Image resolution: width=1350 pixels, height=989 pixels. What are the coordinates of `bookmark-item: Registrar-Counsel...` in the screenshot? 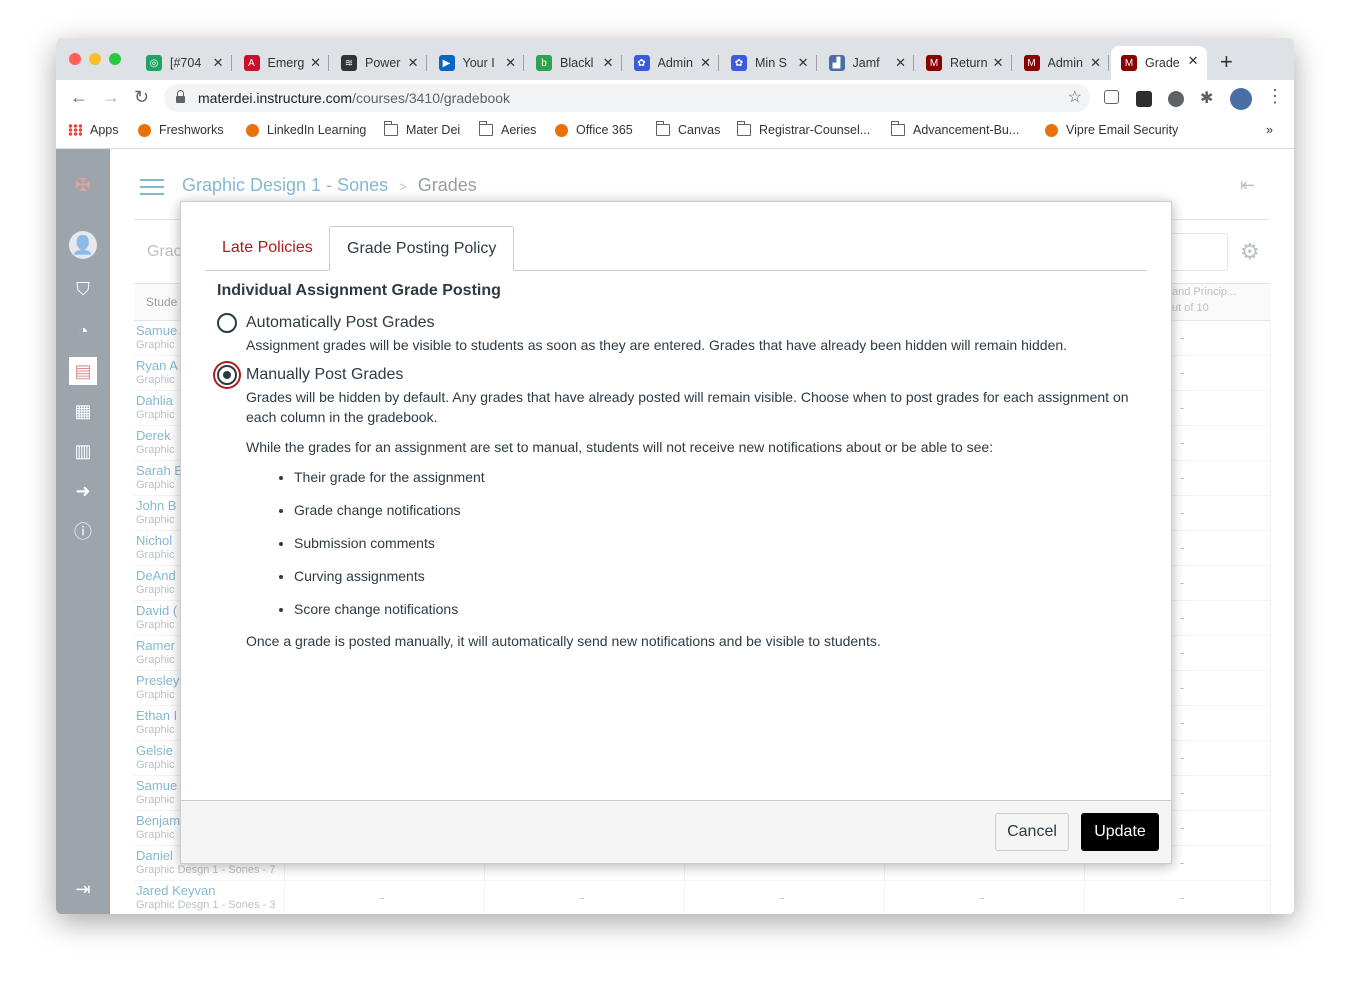 It's located at (803, 129).